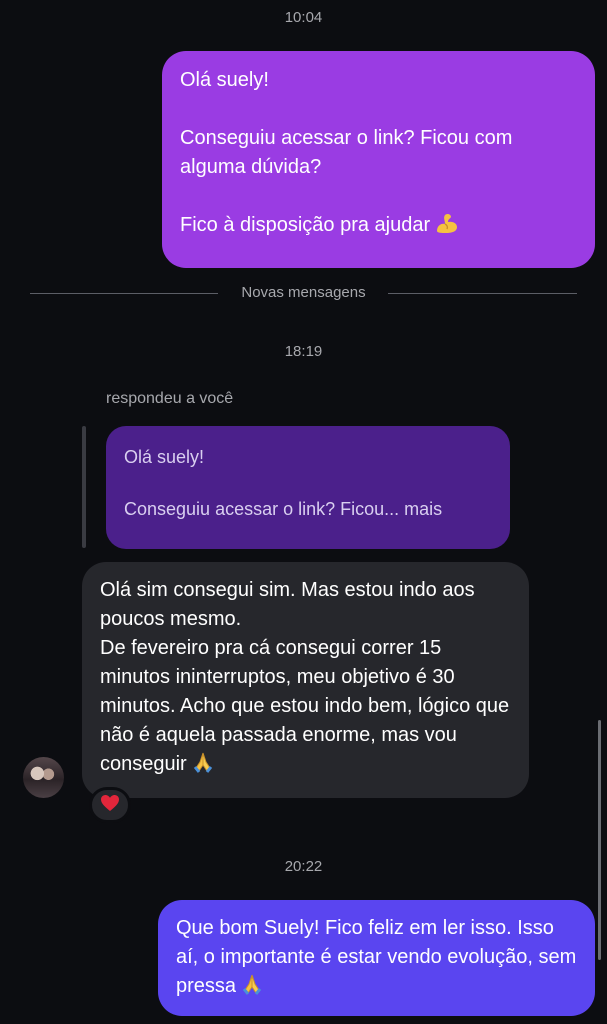 The height and width of the screenshot is (1024, 607). I want to click on new-messages-divider-right, so click(482, 293).